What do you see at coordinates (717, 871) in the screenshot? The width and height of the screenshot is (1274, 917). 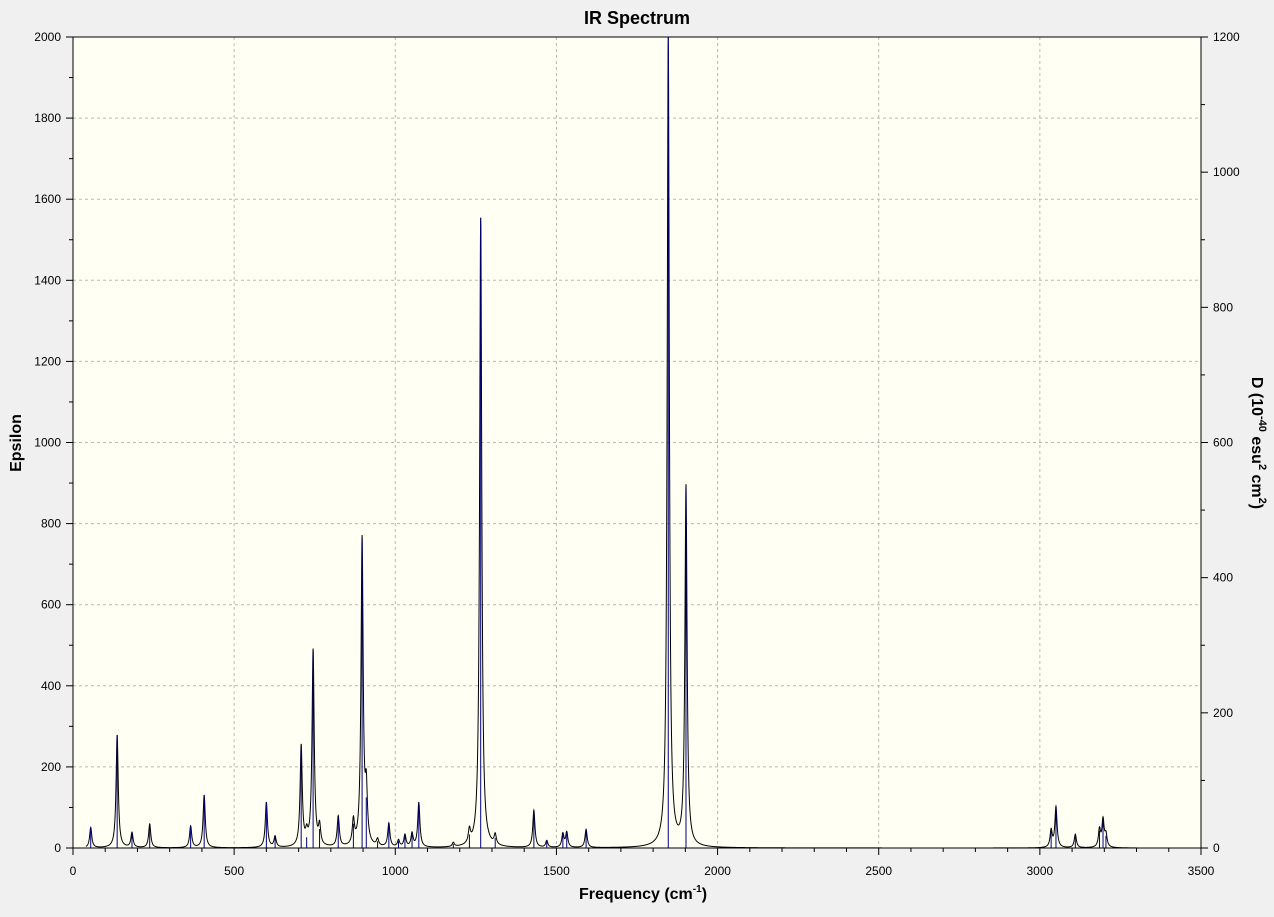 I see `x-tick-label: 2000` at bounding box center [717, 871].